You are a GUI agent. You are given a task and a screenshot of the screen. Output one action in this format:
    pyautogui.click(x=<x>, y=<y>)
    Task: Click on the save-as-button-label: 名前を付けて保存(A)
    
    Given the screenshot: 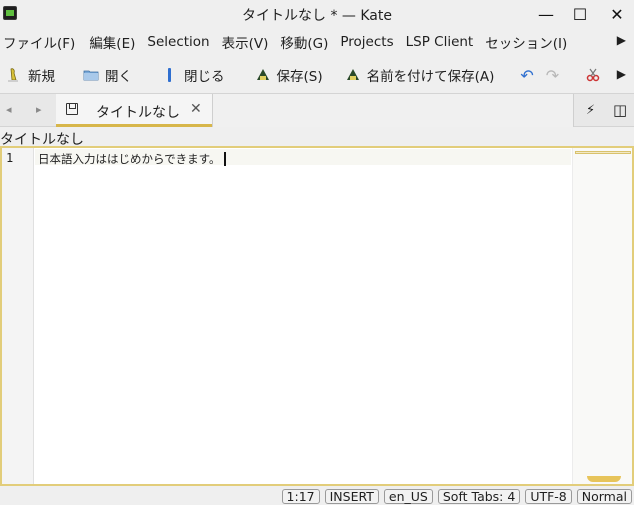 What is the action you would take?
    pyautogui.click(x=430, y=77)
    